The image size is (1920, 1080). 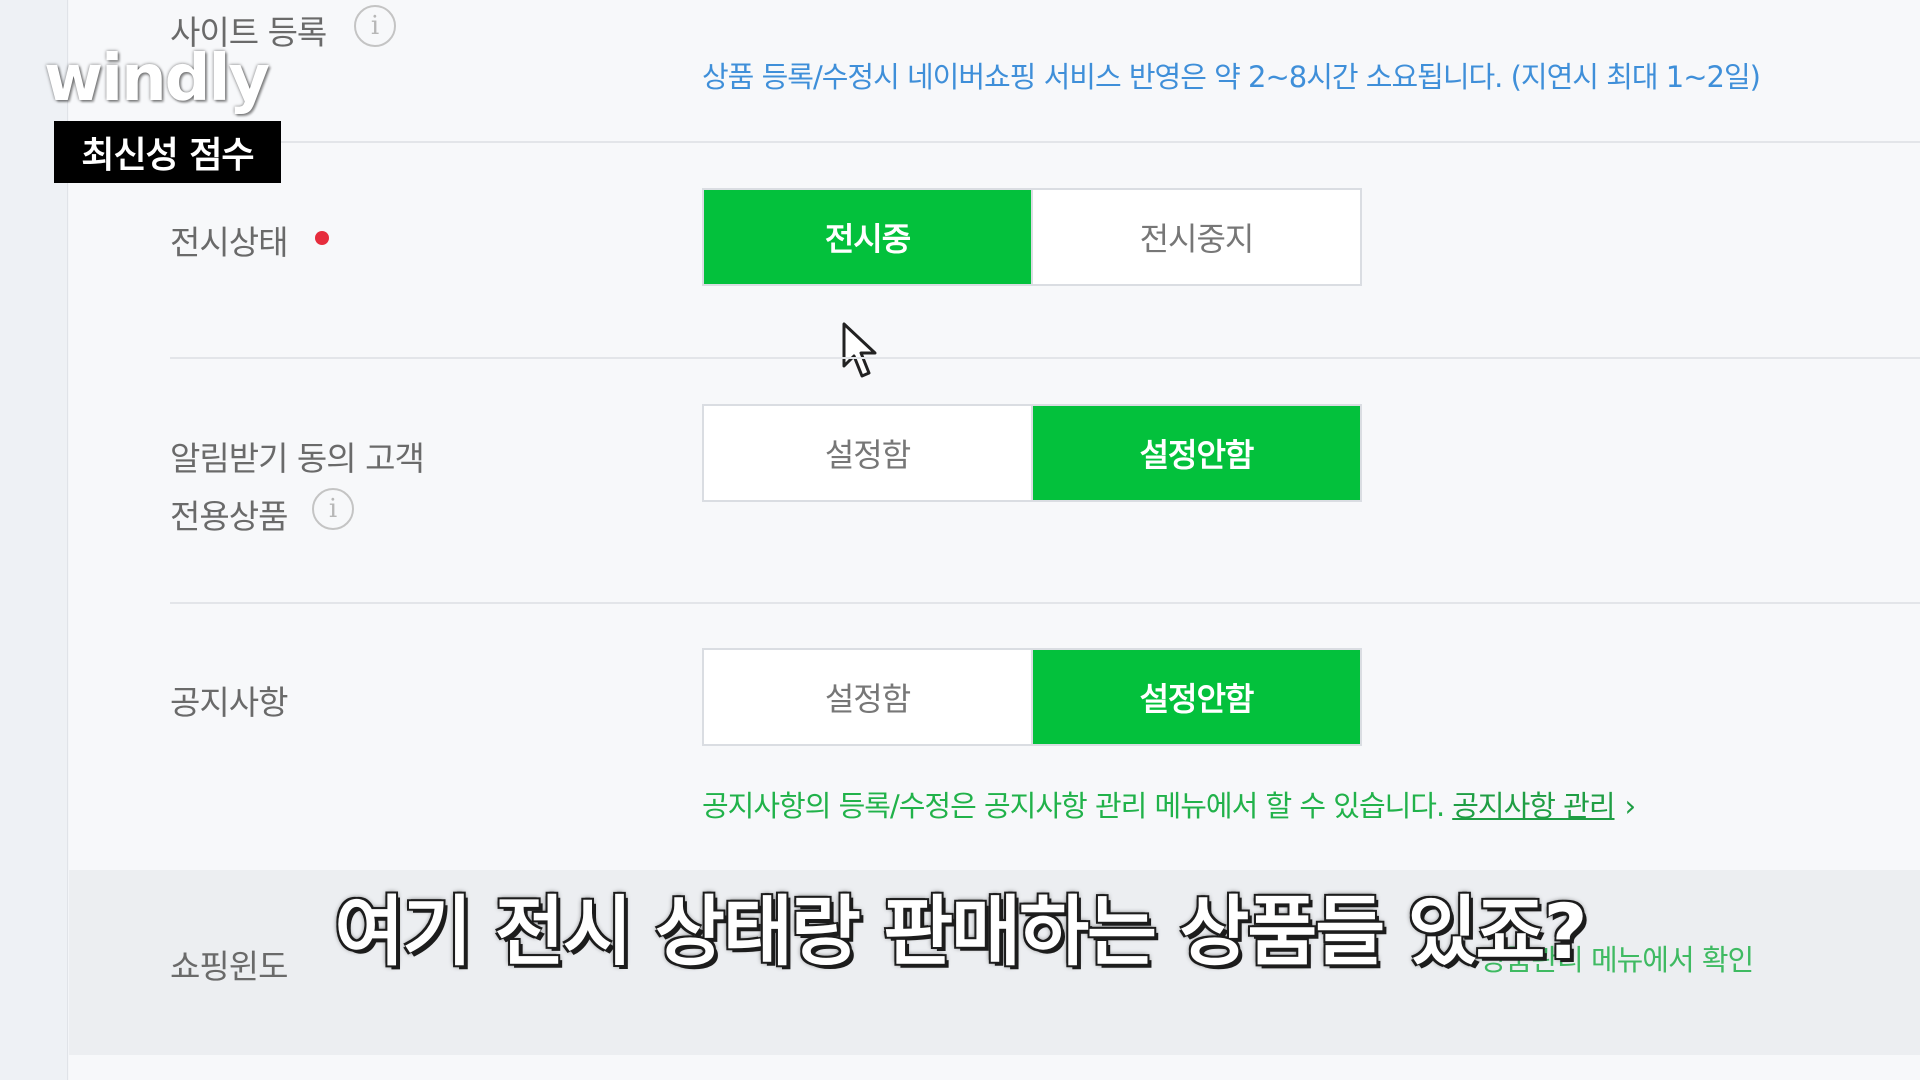 I want to click on notice-help-message: 공지사항의 등록/수정은 공지사항 관리 메뉴에서 할 수 있습니다., so click(x=1073, y=806).